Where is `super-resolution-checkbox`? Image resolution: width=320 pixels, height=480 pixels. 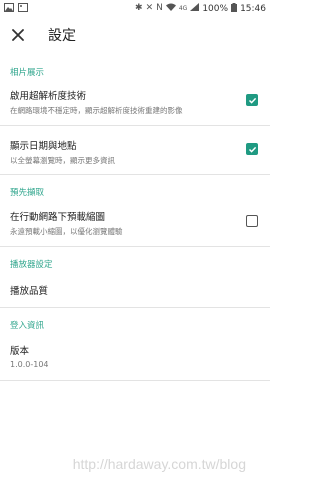
super-resolution-checkbox is located at coordinates (252, 100).